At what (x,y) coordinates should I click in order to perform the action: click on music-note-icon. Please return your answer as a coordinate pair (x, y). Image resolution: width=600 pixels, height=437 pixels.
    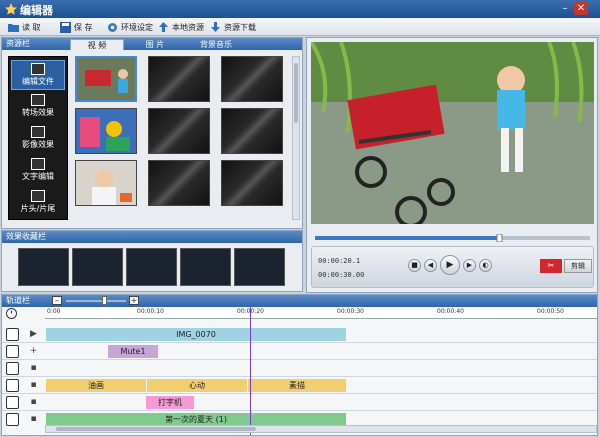
    Looking at the image, I should click on (12, 419).